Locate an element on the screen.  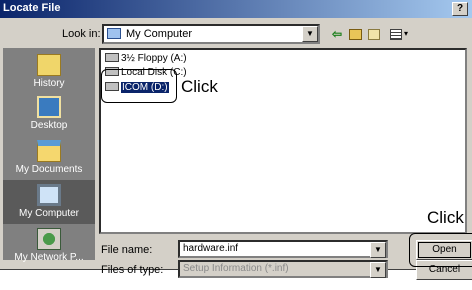
network-places-icon is located at coordinates (49, 239).